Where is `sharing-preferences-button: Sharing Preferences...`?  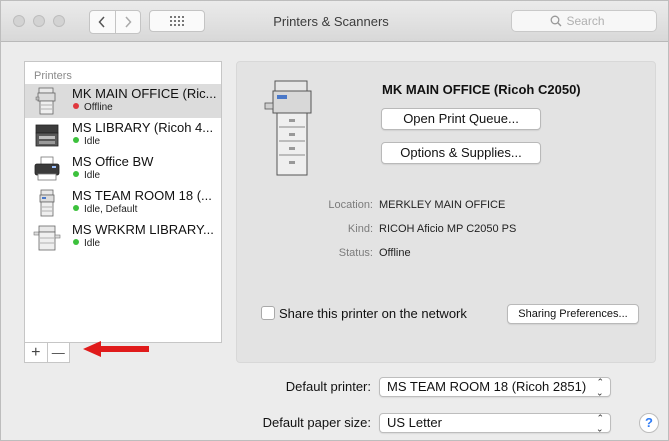
sharing-preferences-button: Sharing Preferences... is located at coordinates (573, 314).